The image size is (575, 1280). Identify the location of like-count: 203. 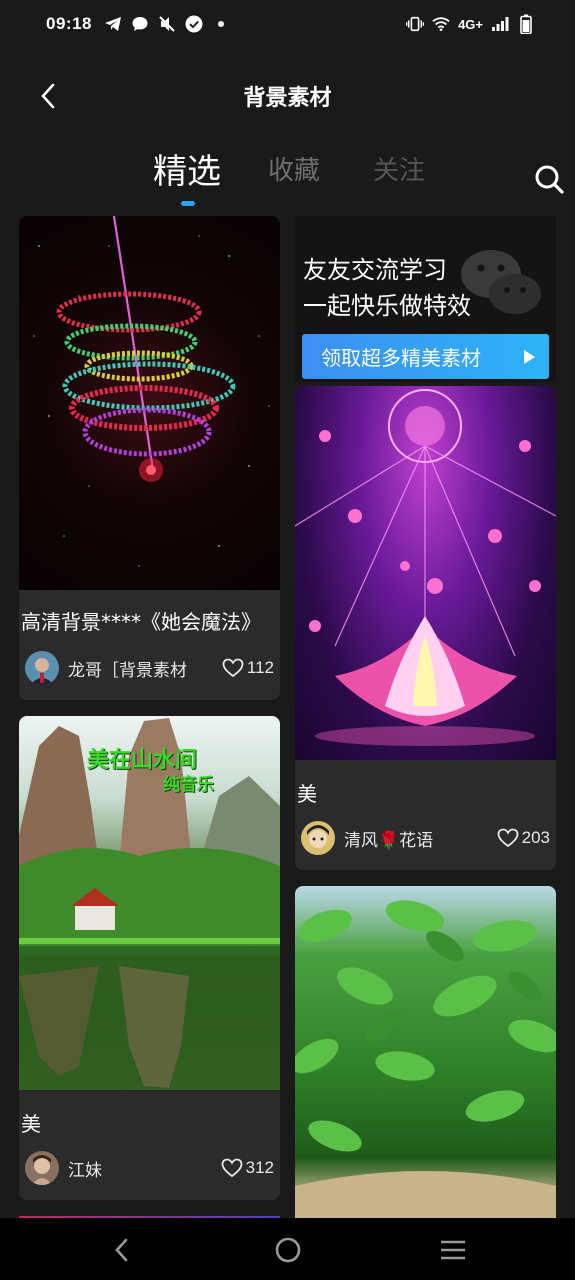
(523, 838).